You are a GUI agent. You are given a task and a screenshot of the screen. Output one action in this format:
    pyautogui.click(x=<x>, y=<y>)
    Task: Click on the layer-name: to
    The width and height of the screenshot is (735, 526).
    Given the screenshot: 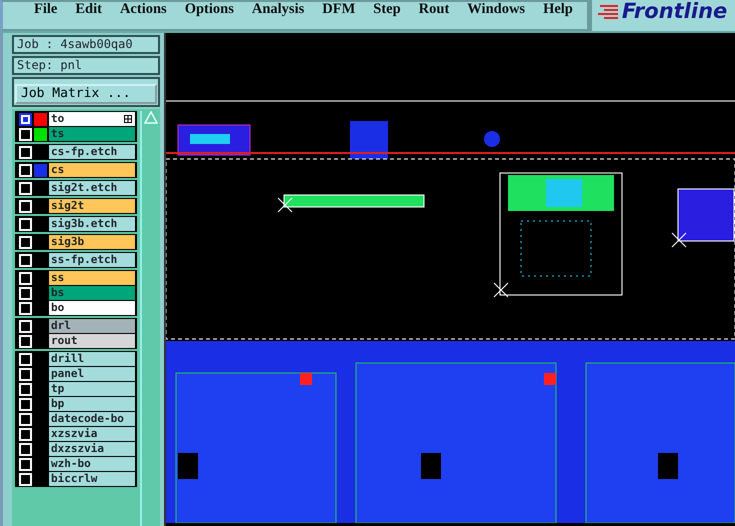 What is the action you would take?
    pyautogui.click(x=57, y=119)
    